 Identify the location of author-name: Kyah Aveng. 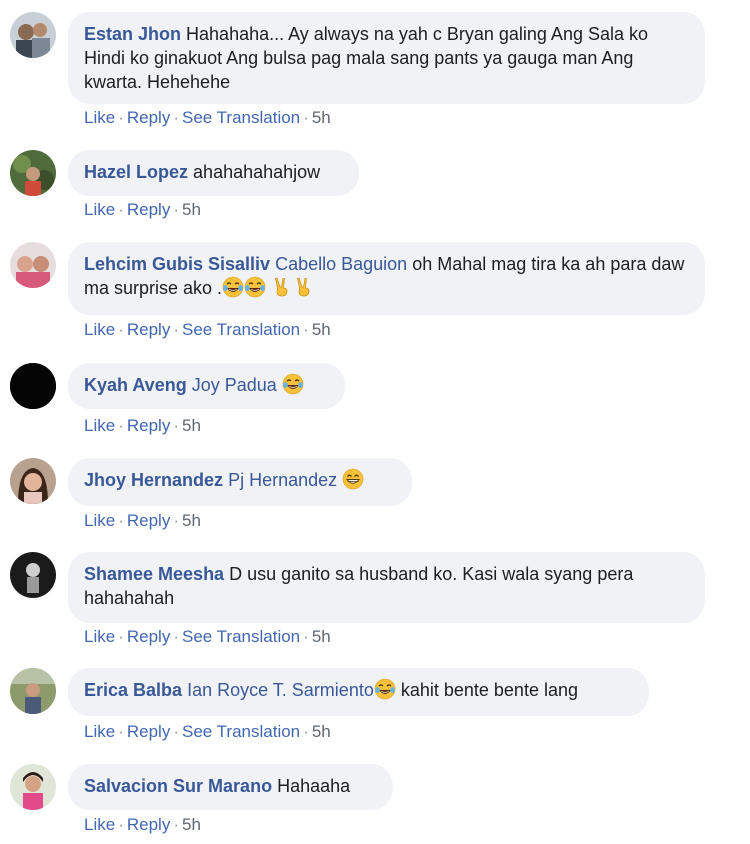
(135, 385).